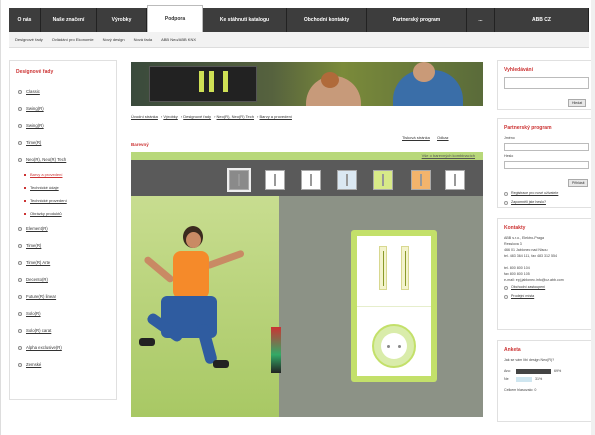 The width and height of the screenshot is (595, 435). I want to click on nav-item-obchodni-kontakty: Obchodní kontakty, so click(327, 20).